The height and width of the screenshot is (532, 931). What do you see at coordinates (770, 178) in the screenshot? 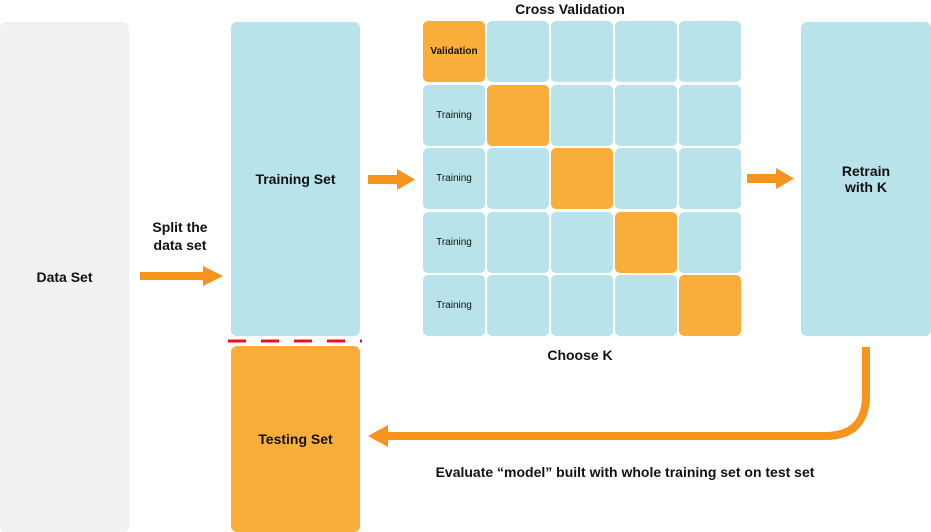
I see `to-retrain-arrow-icon` at bounding box center [770, 178].